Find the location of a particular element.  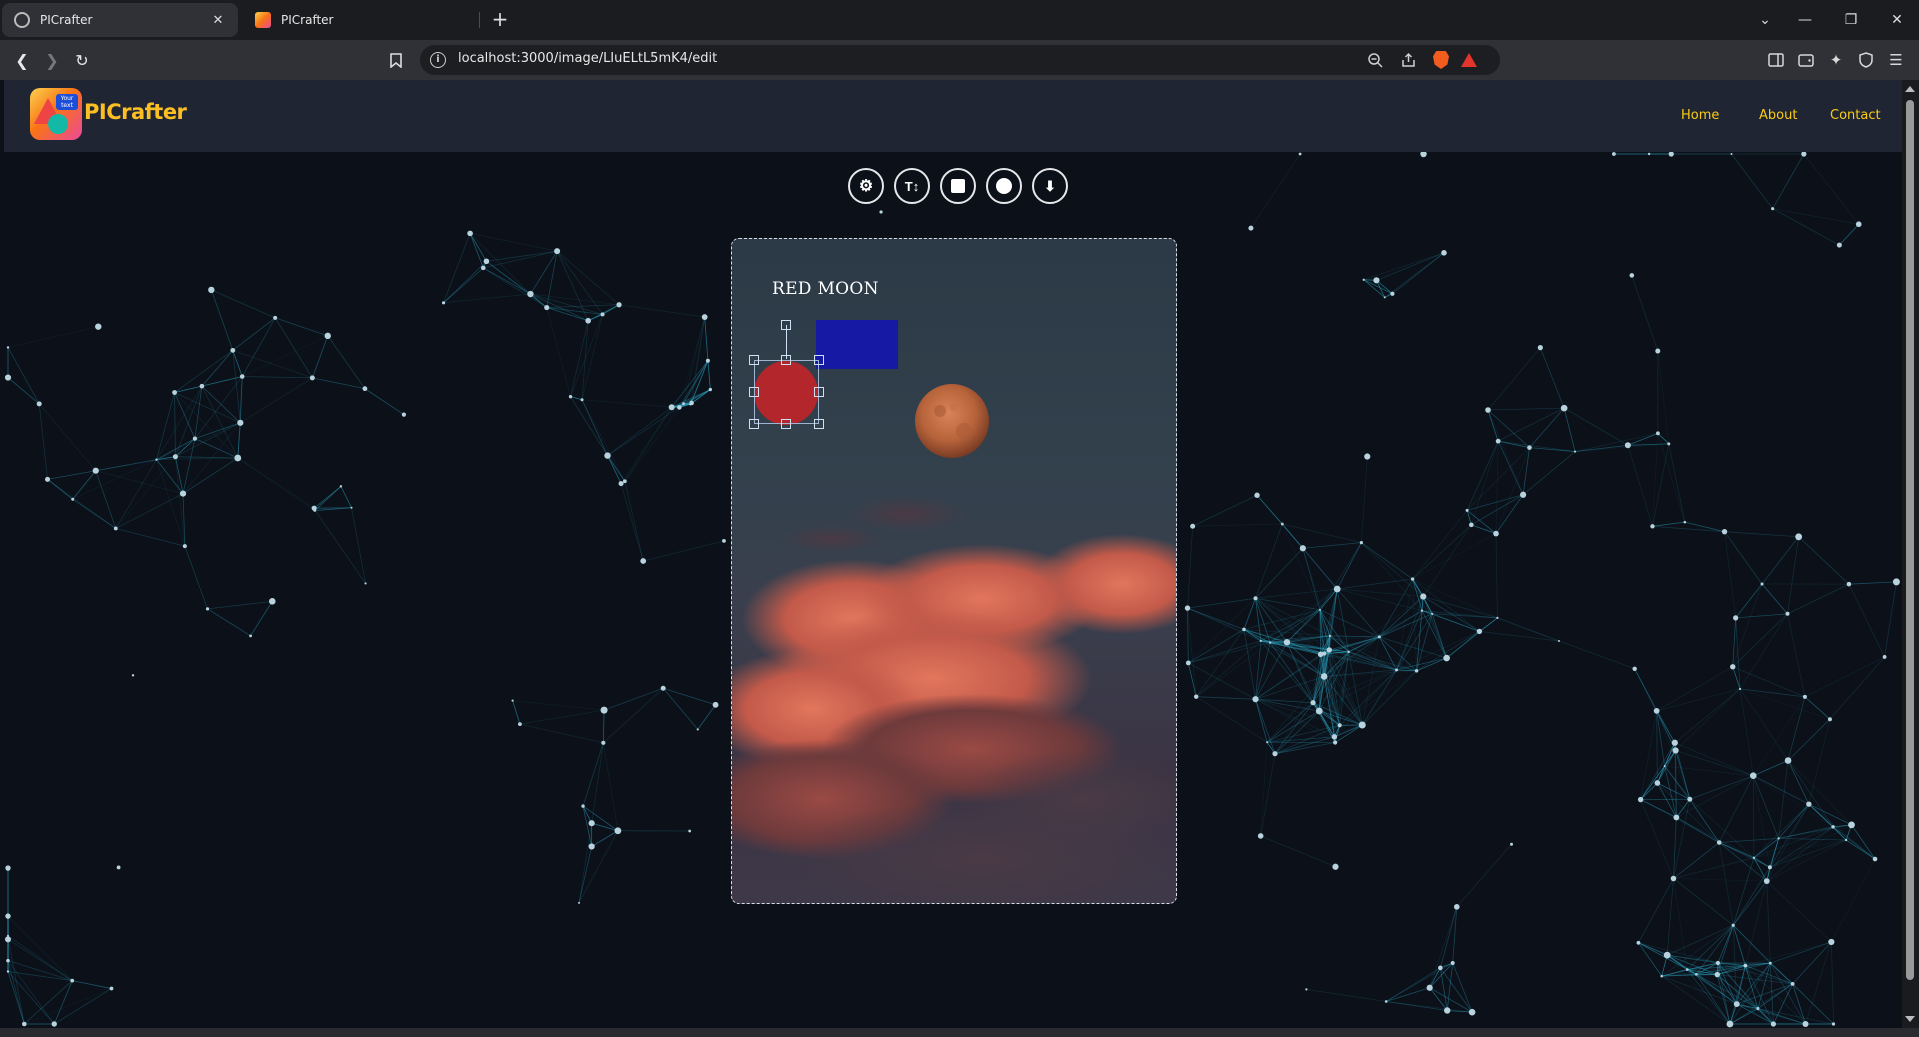

add-circle-button is located at coordinates (1004, 186).